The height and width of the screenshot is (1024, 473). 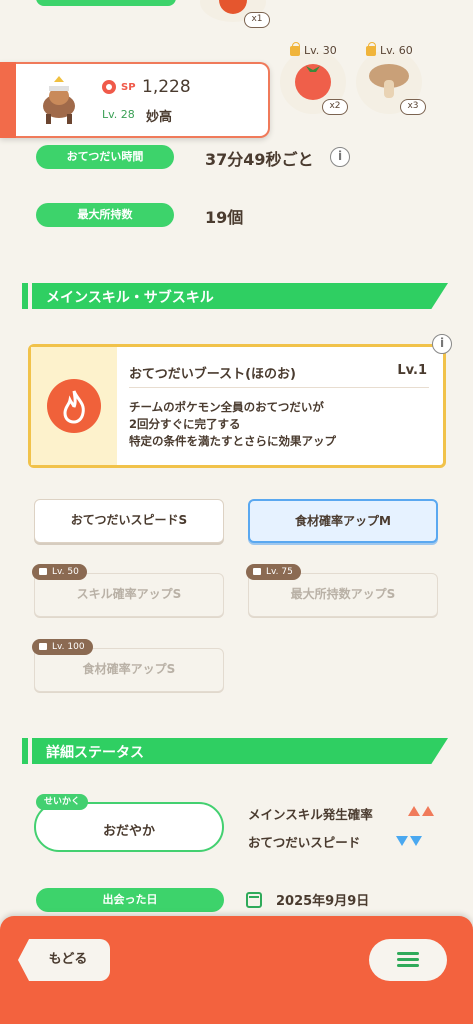 What do you see at coordinates (235, 296) in the screenshot?
I see `section-header-skills: メインスキル・サブスキル` at bounding box center [235, 296].